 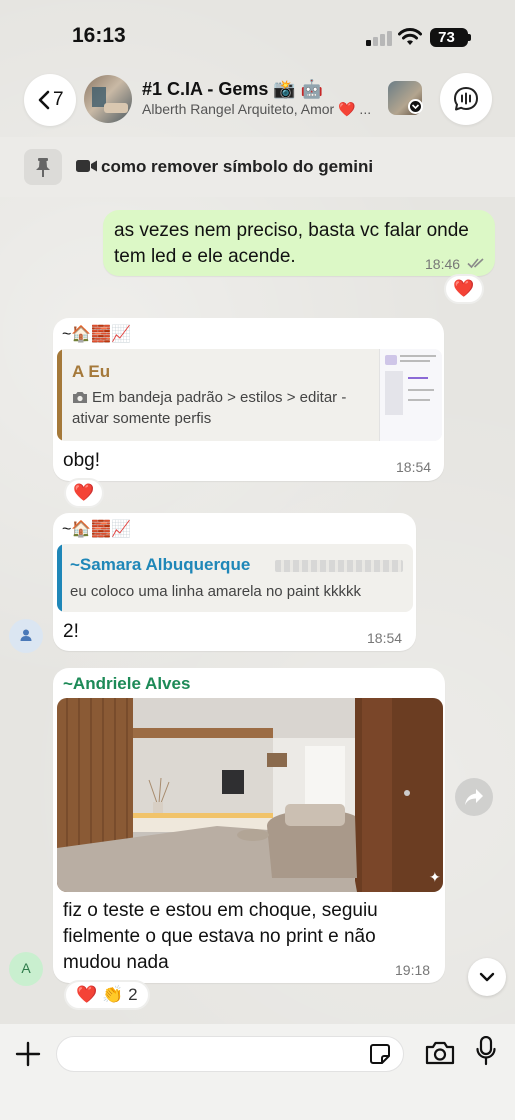 What do you see at coordinates (108, 99) in the screenshot?
I see `group-avatar` at bounding box center [108, 99].